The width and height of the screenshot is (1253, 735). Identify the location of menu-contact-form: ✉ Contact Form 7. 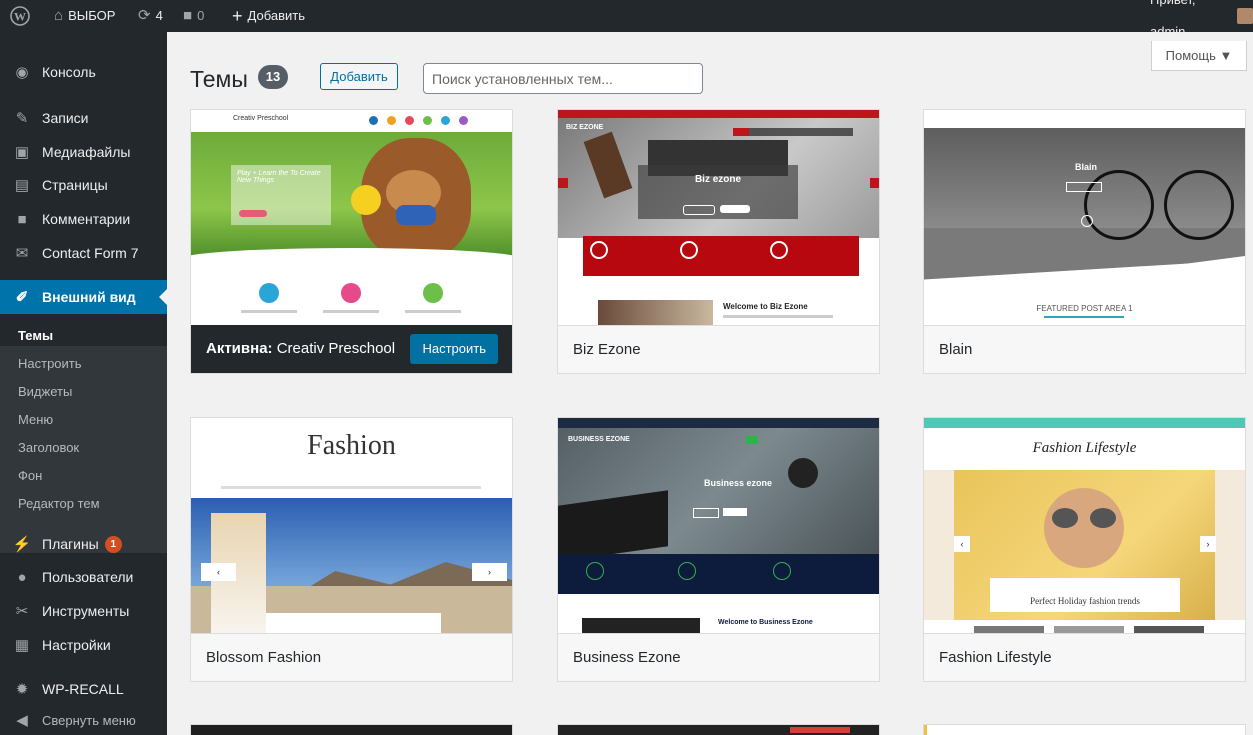
(83, 253).